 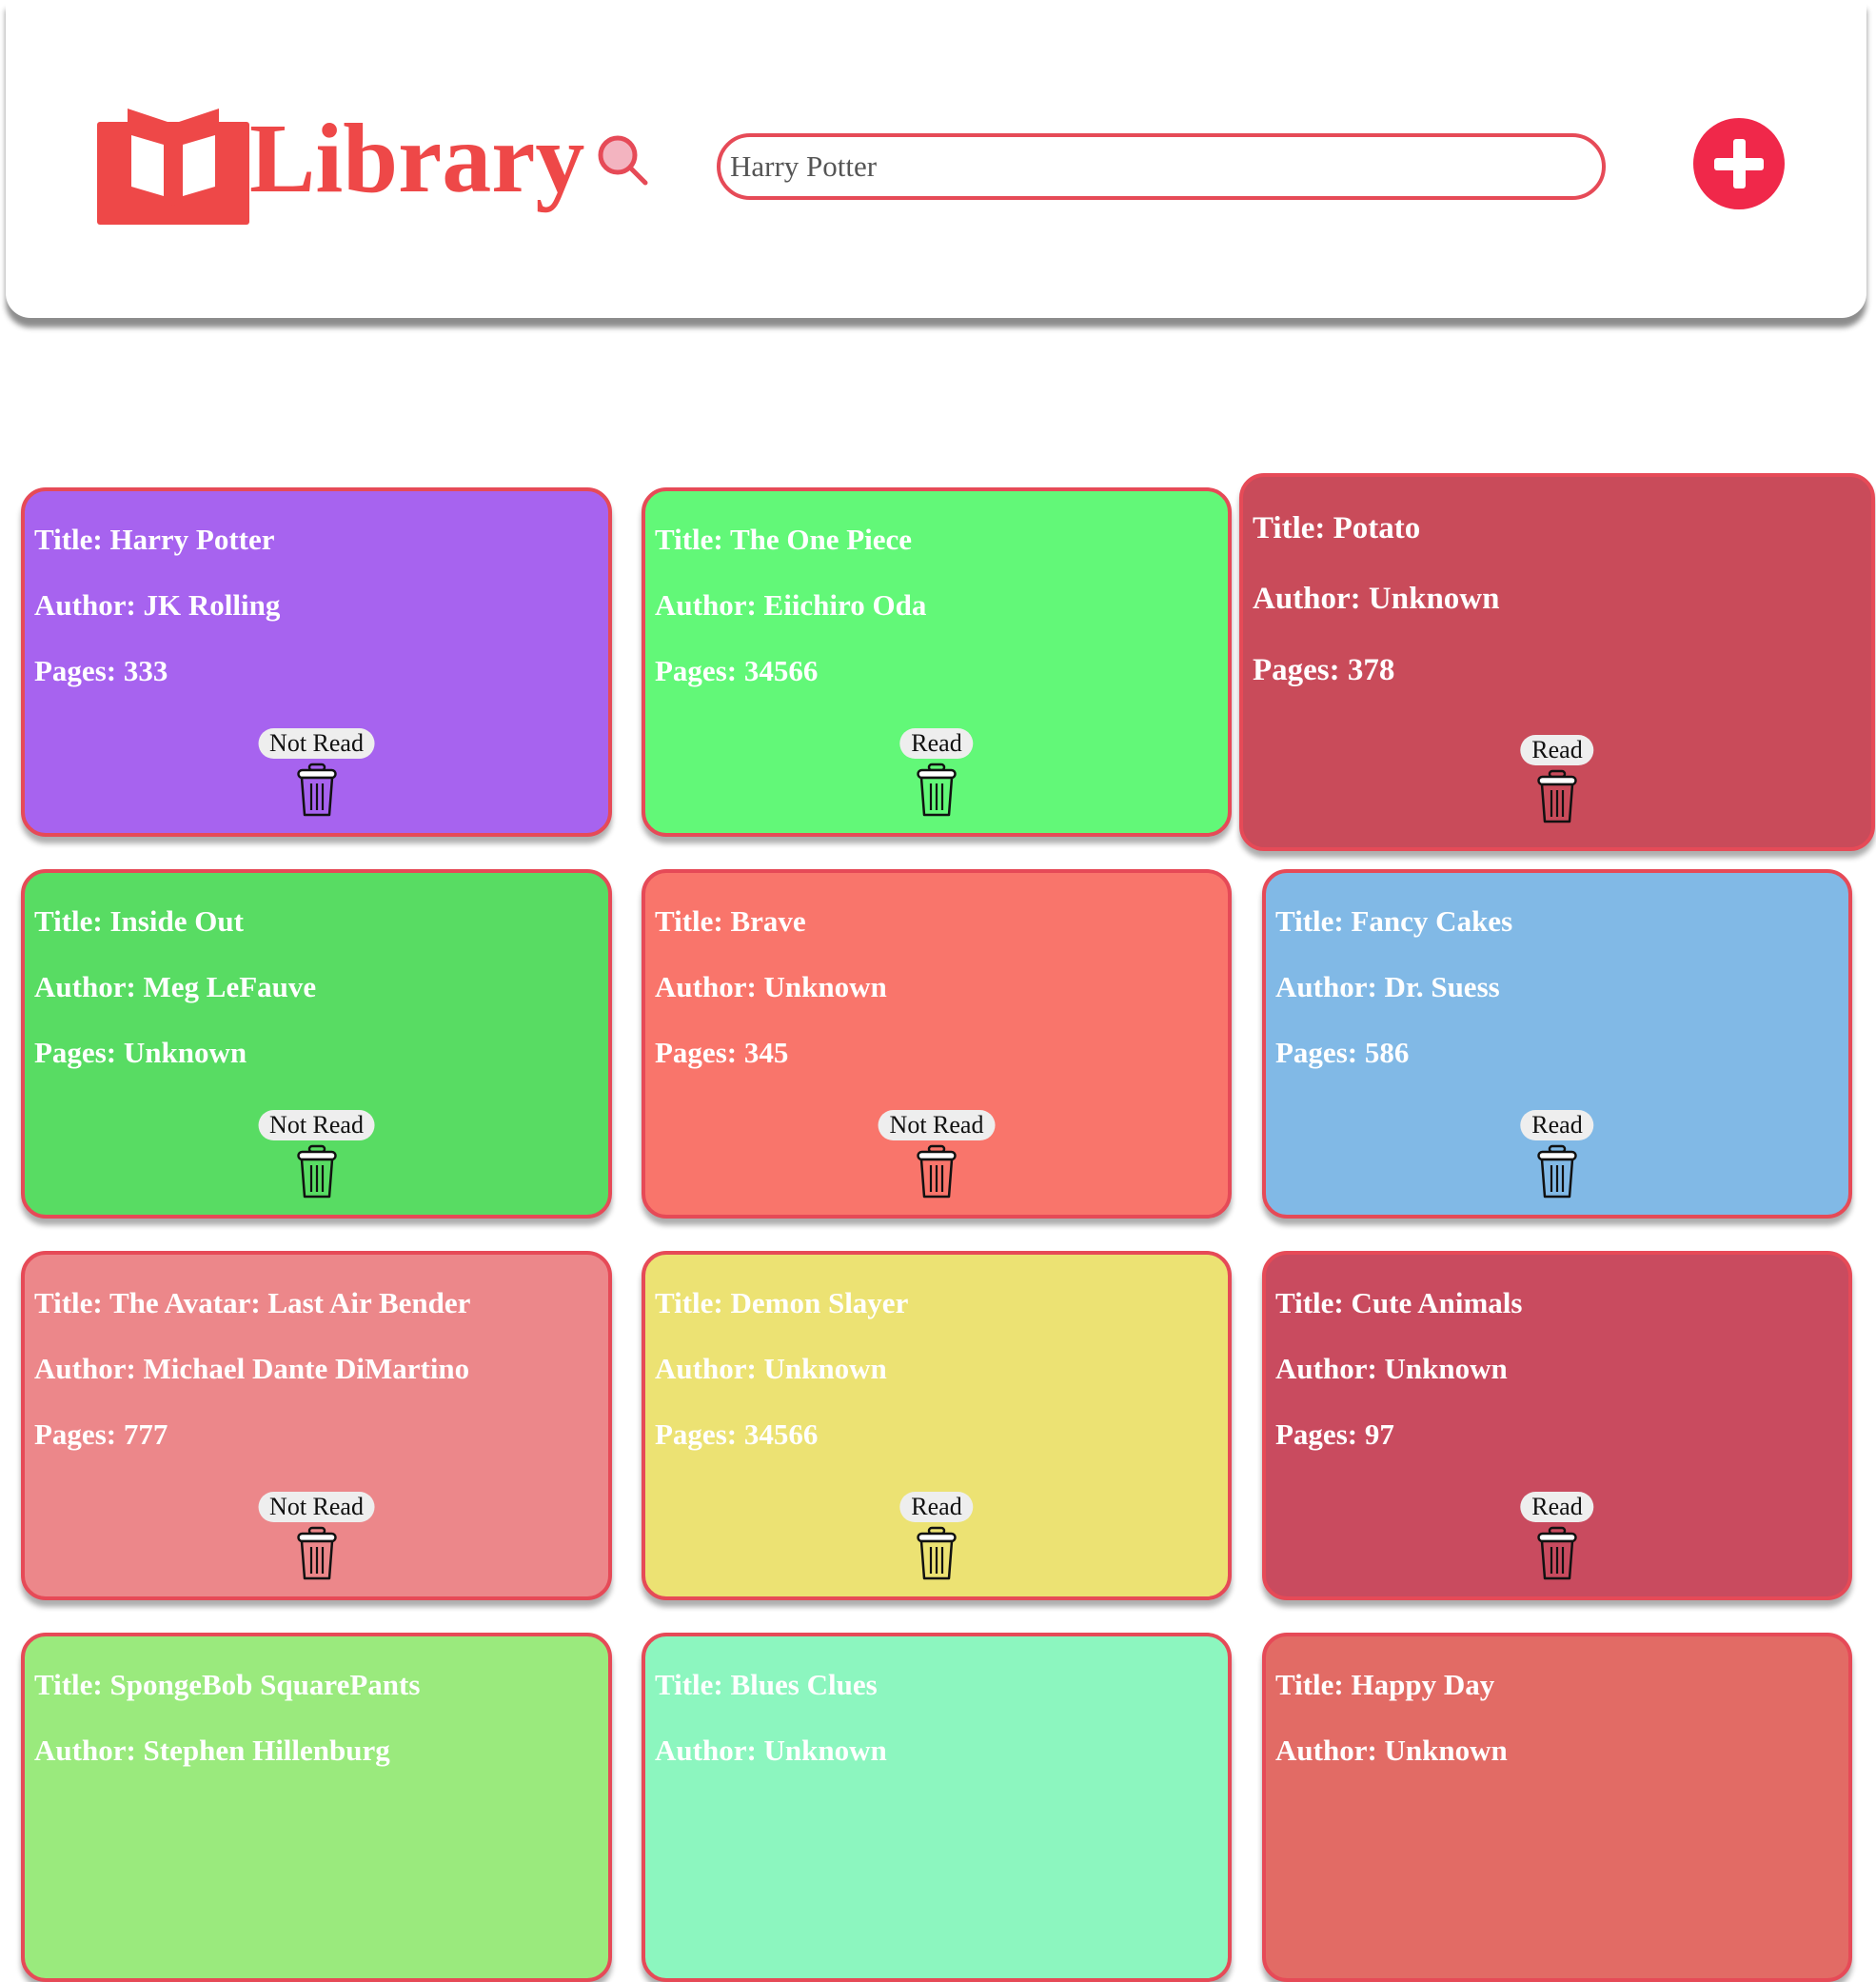 What do you see at coordinates (175, 986) in the screenshot?
I see `book-author: Author: Meg LeFauve` at bounding box center [175, 986].